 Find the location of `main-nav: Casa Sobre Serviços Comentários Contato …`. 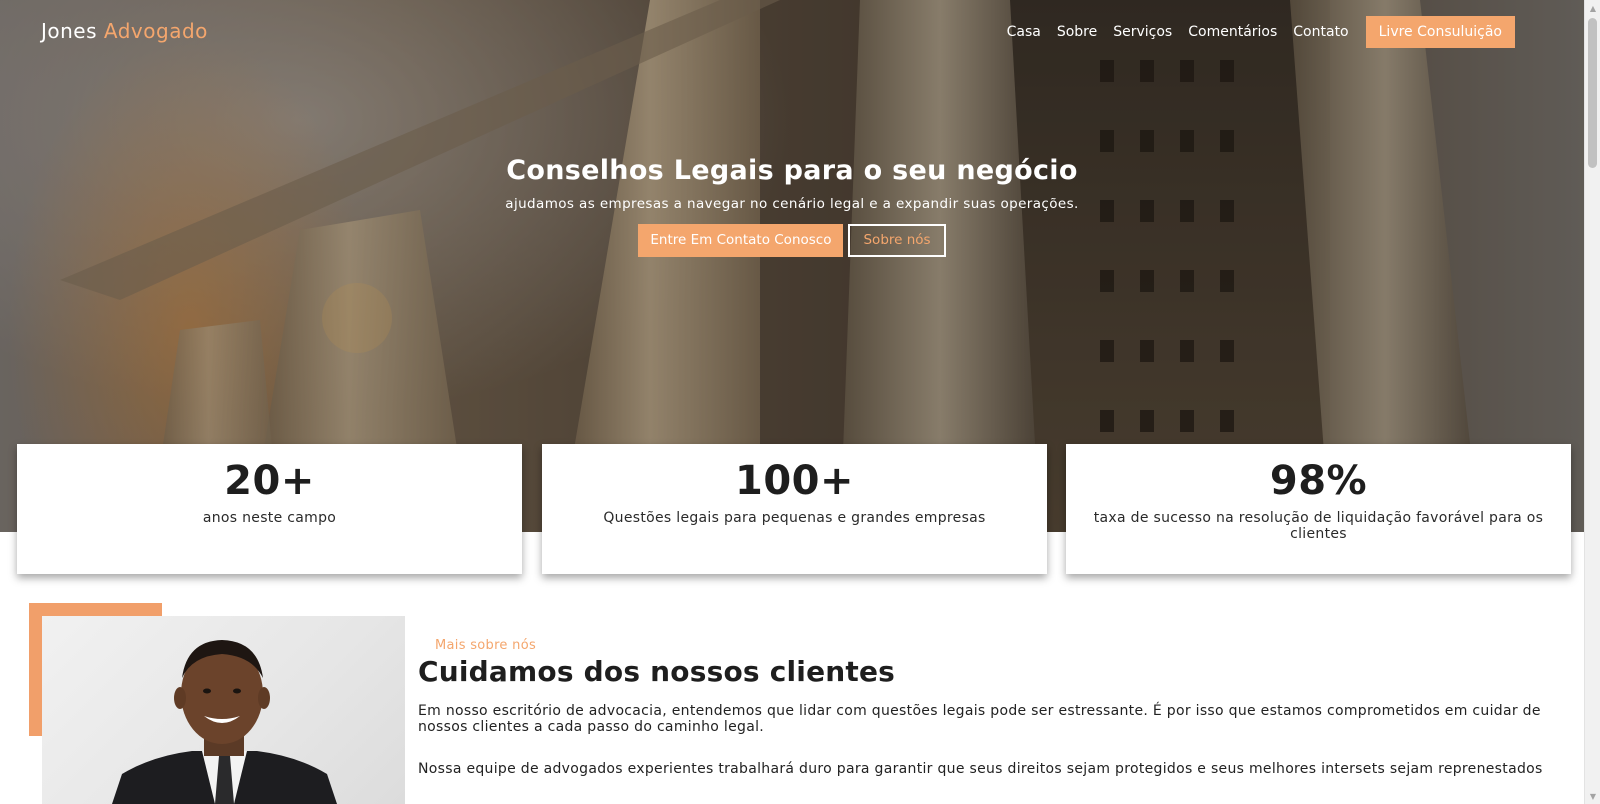

main-nav: Casa Sobre Serviços Comentários Contato … is located at coordinates (1257, 32).